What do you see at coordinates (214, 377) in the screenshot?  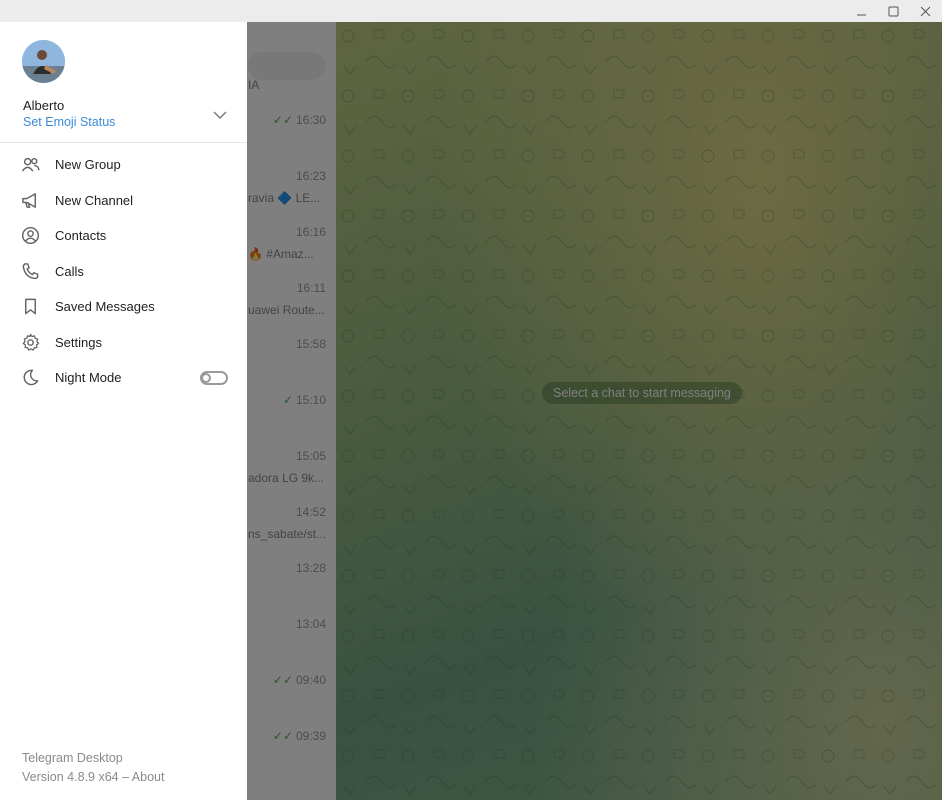 I see `night-mode-toggle` at bounding box center [214, 377].